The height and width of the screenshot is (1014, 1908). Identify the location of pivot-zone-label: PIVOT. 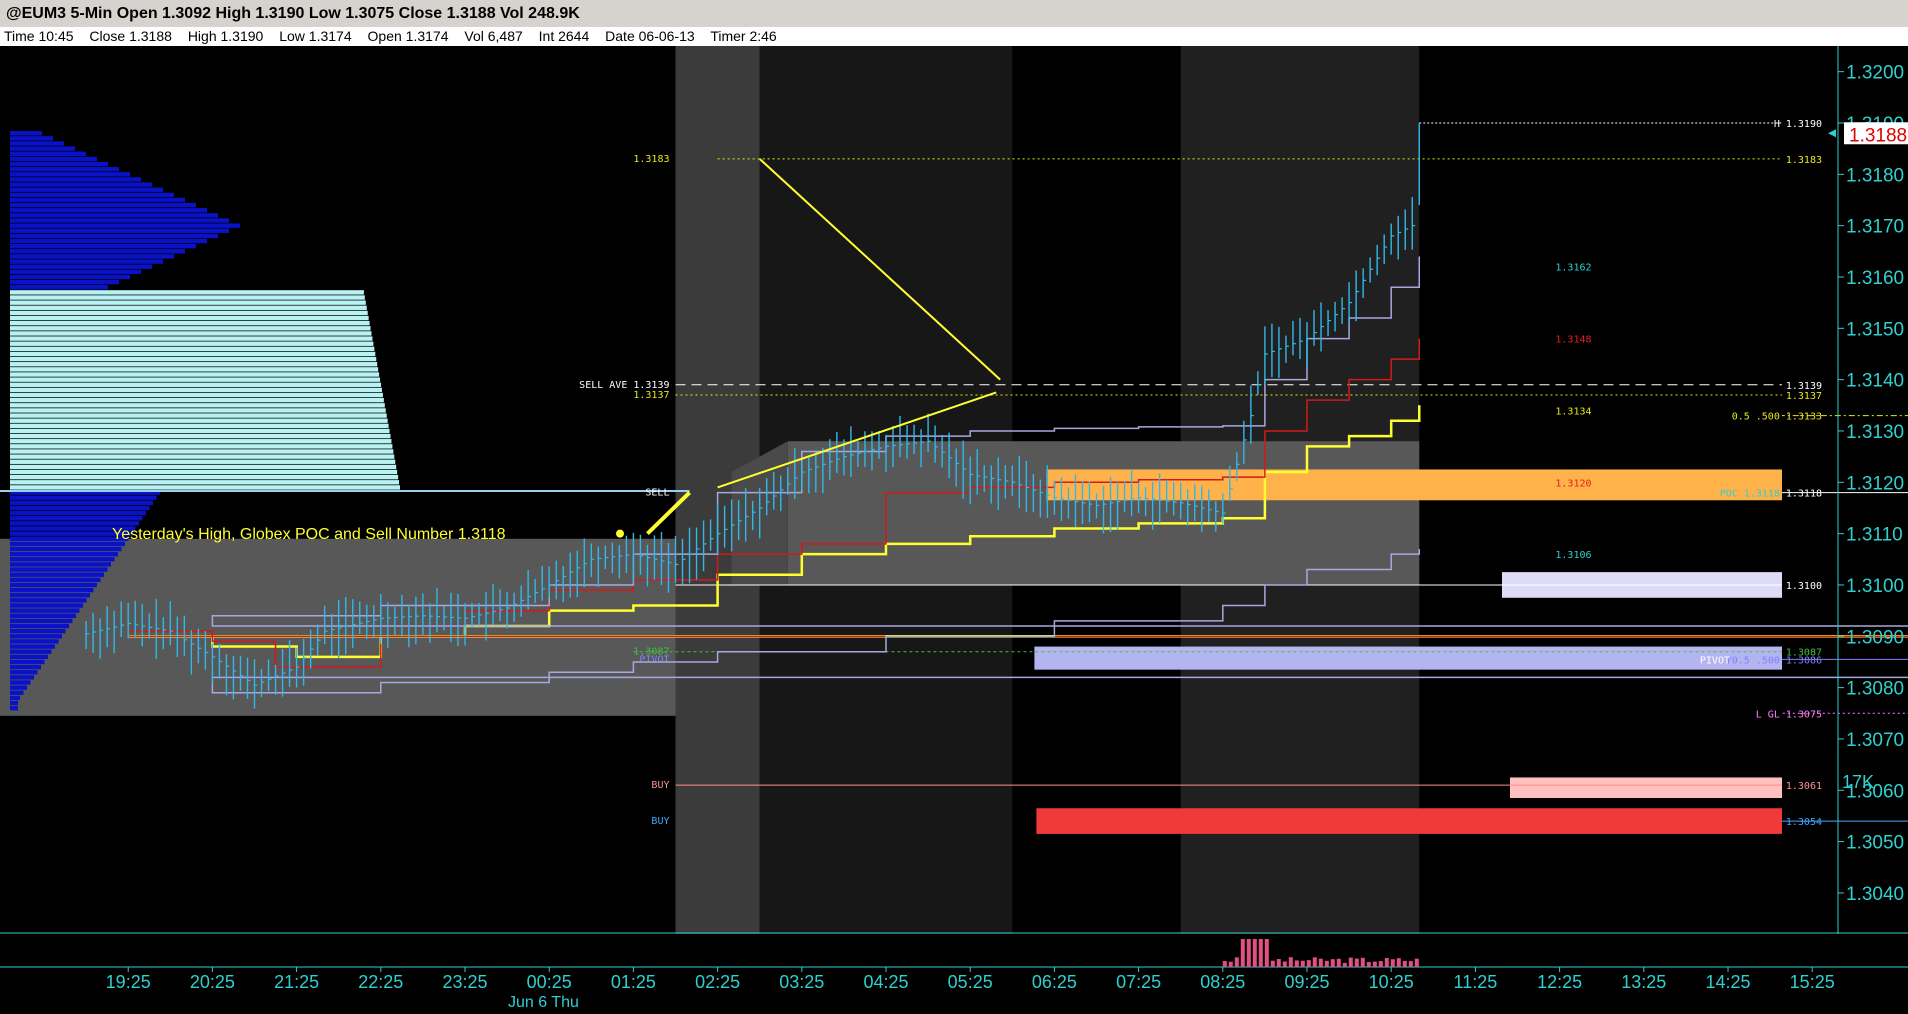
(1715, 660).